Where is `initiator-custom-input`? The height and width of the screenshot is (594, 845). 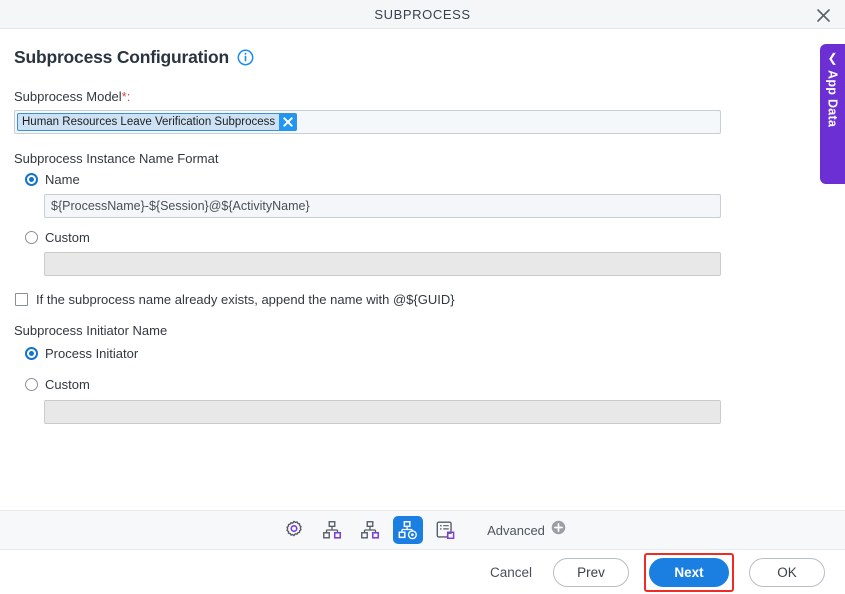
initiator-custom-input is located at coordinates (382, 412).